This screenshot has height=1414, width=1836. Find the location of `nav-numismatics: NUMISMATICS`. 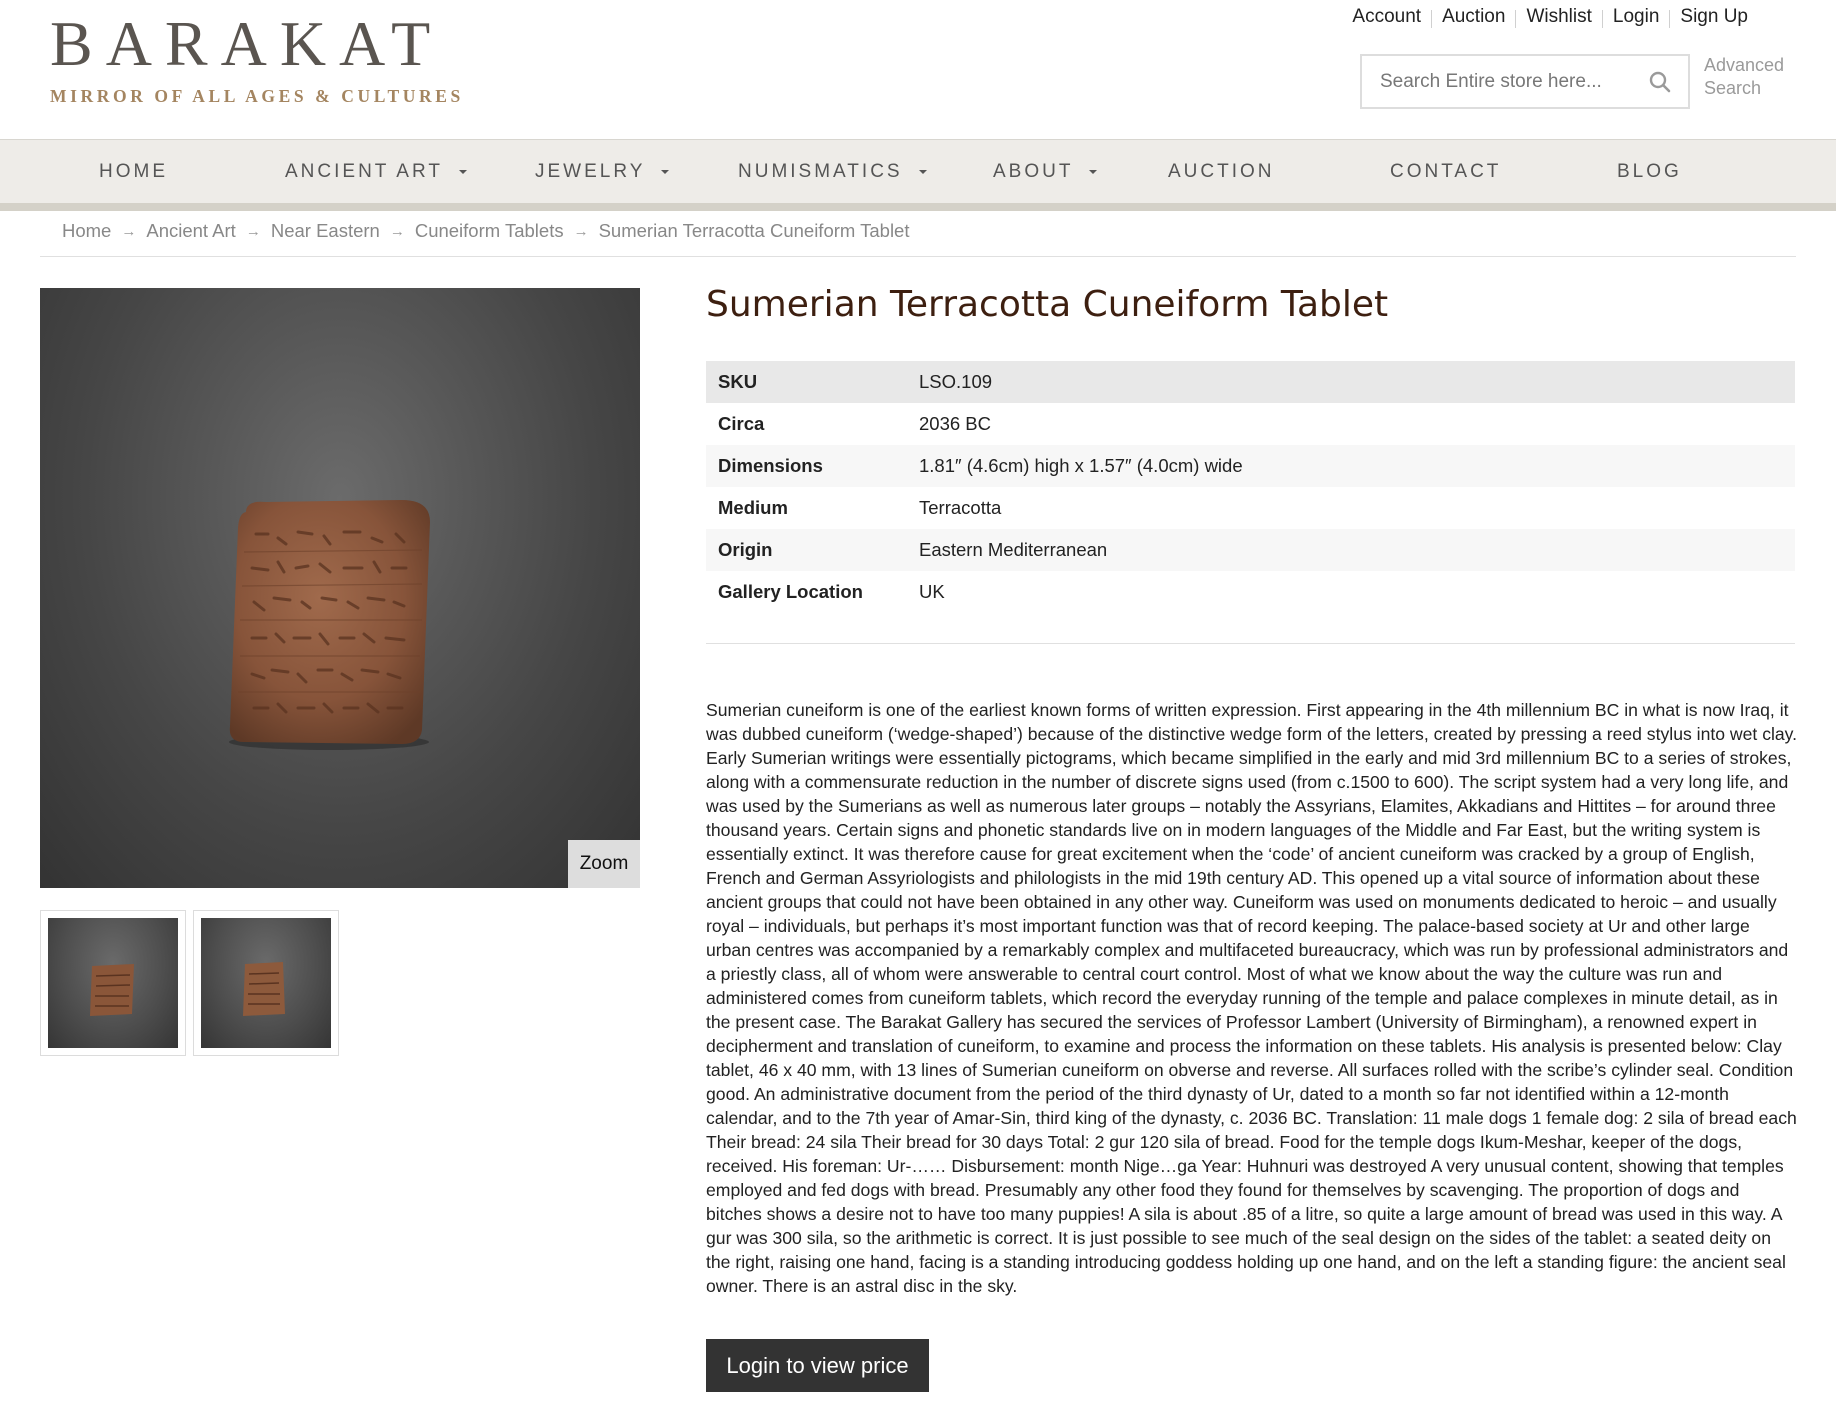

nav-numismatics: NUMISMATICS is located at coordinates (833, 172).